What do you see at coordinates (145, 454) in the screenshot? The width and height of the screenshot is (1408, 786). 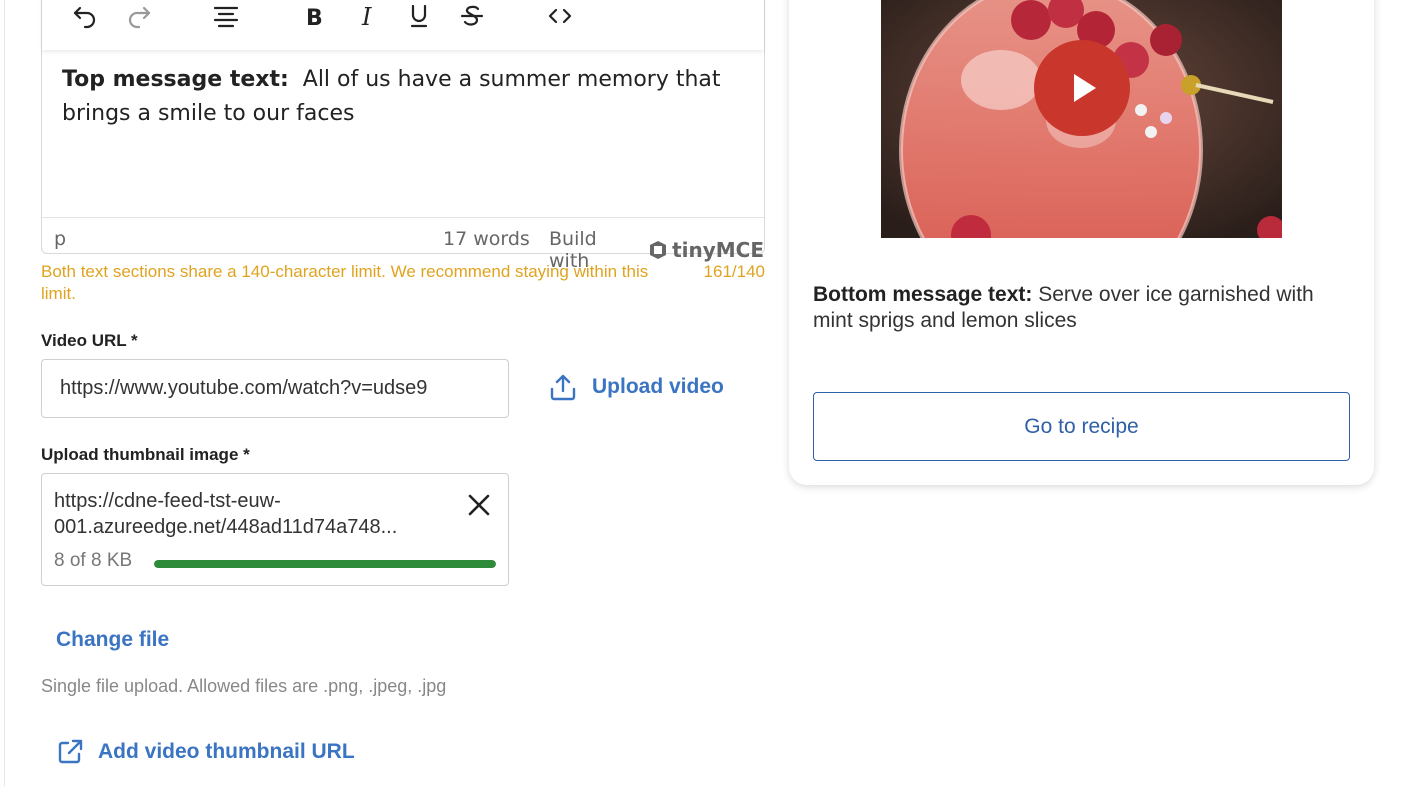 I see `thumbnail-label: Upload thumbnail image *` at bounding box center [145, 454].